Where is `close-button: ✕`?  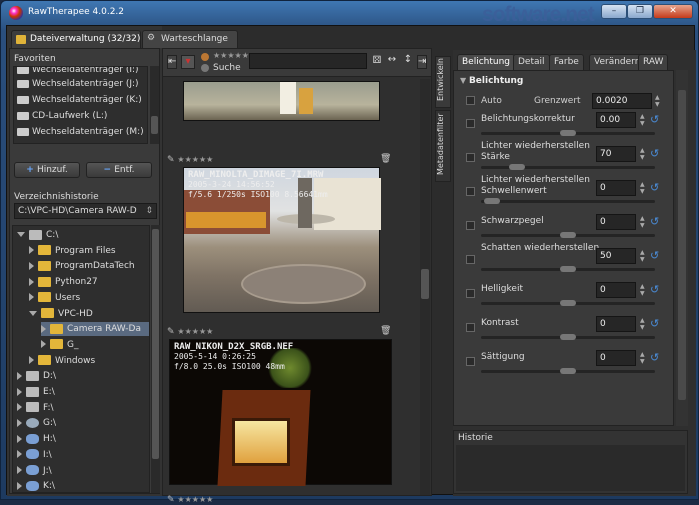
close-button: ✕ is located at coordinates (673, 11).